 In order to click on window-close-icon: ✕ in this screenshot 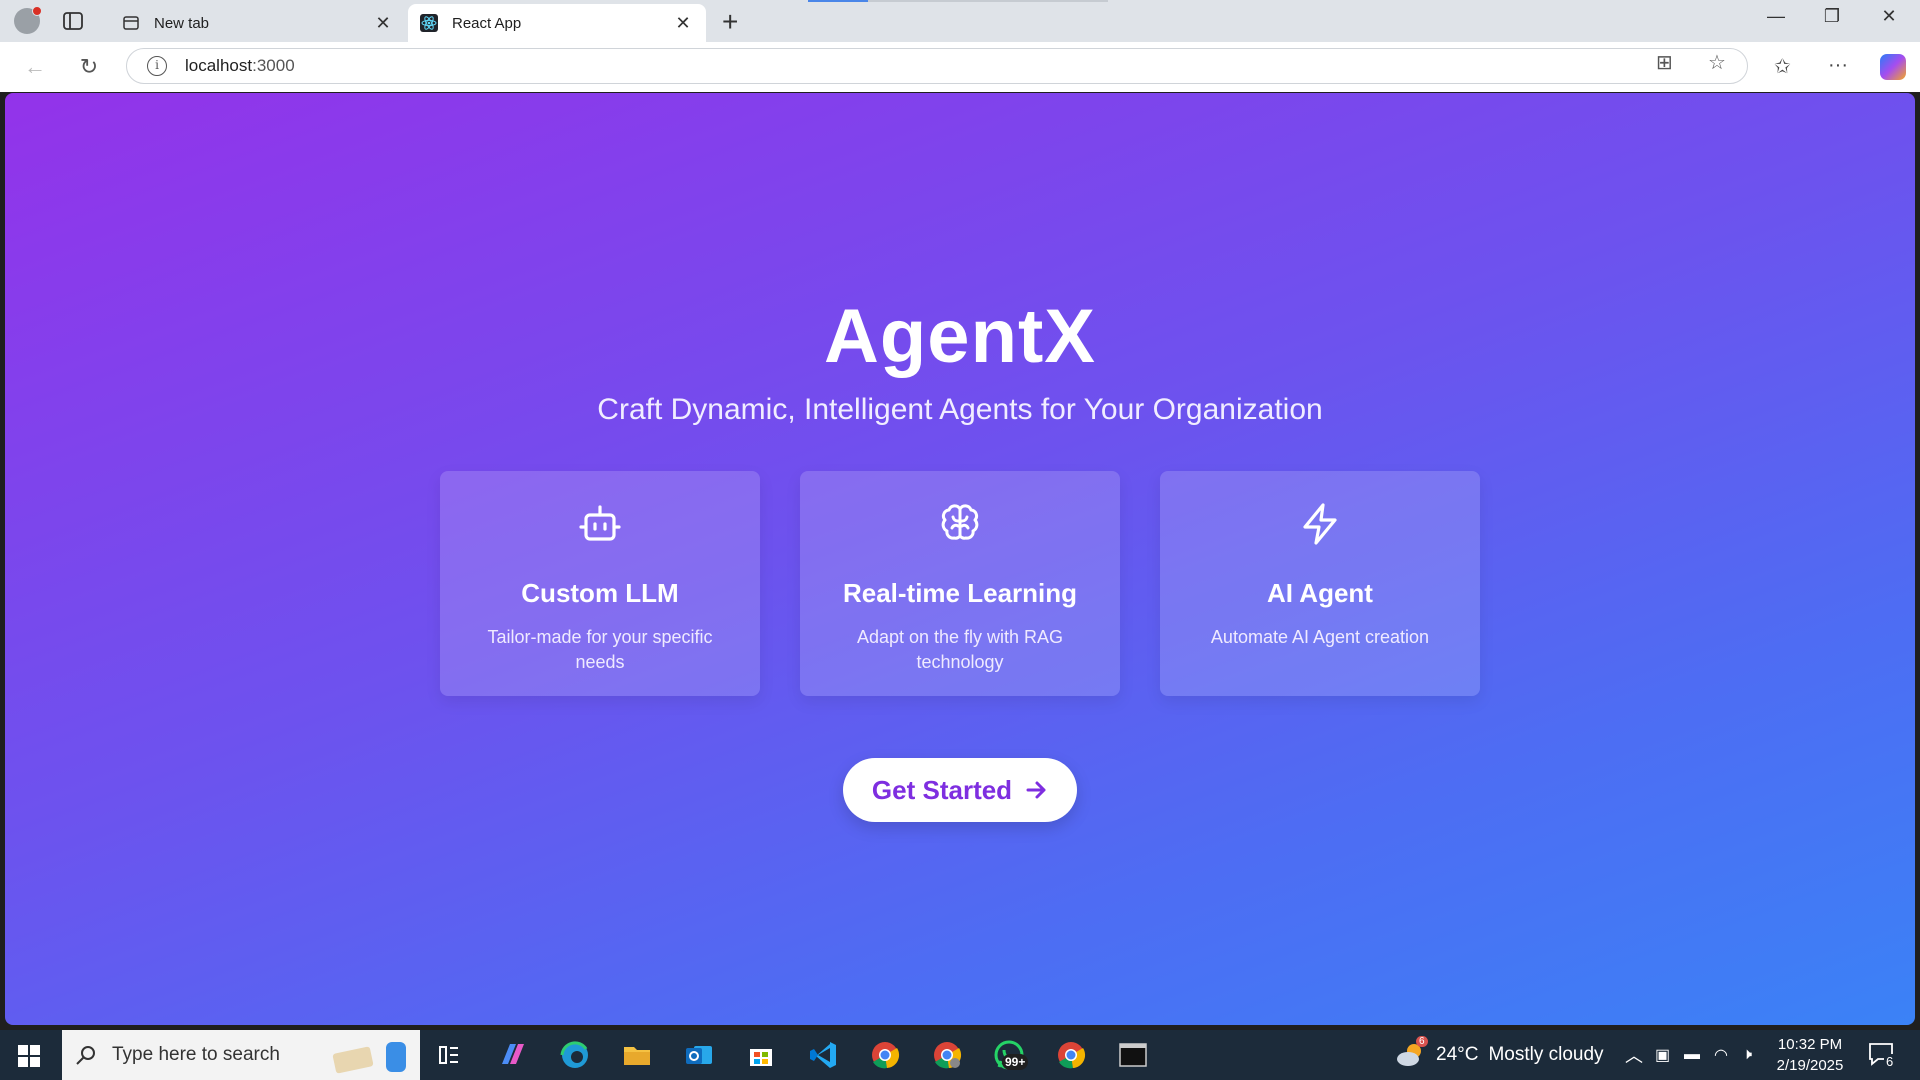, I will do `click(1889, 16)`.